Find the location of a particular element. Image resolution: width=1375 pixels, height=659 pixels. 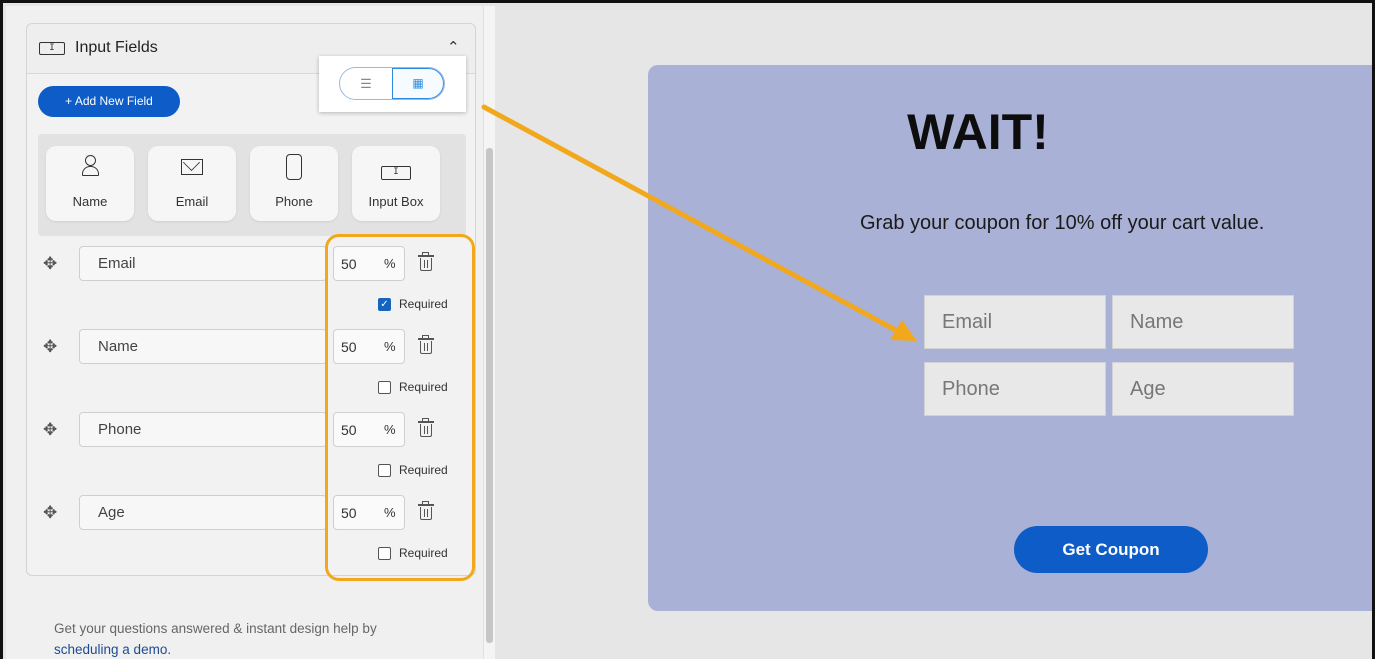

field-type-label: Email is located at coordinates (192, 201).